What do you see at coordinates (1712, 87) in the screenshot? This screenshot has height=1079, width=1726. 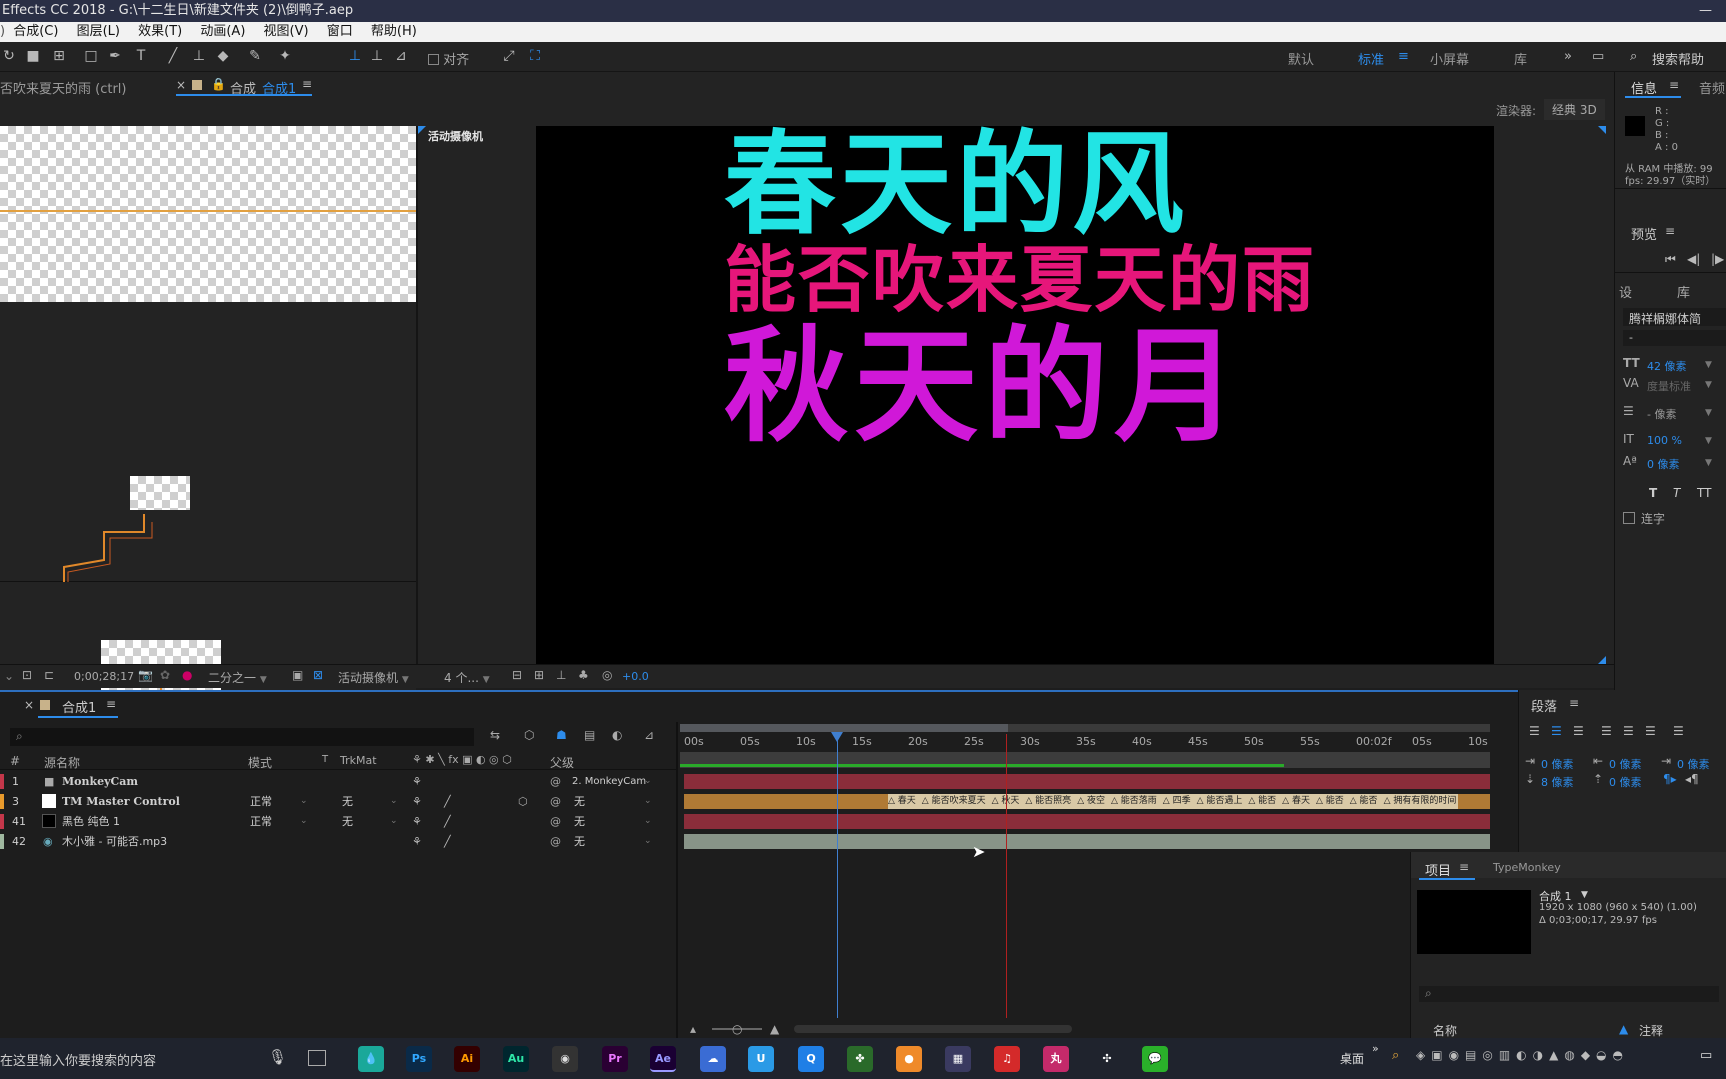 I see `audio-tab: 音频` at bounding box center [1712, 87].